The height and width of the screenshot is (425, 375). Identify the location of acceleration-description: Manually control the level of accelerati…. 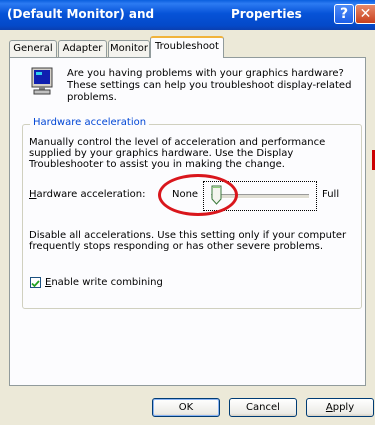
(177, 153).